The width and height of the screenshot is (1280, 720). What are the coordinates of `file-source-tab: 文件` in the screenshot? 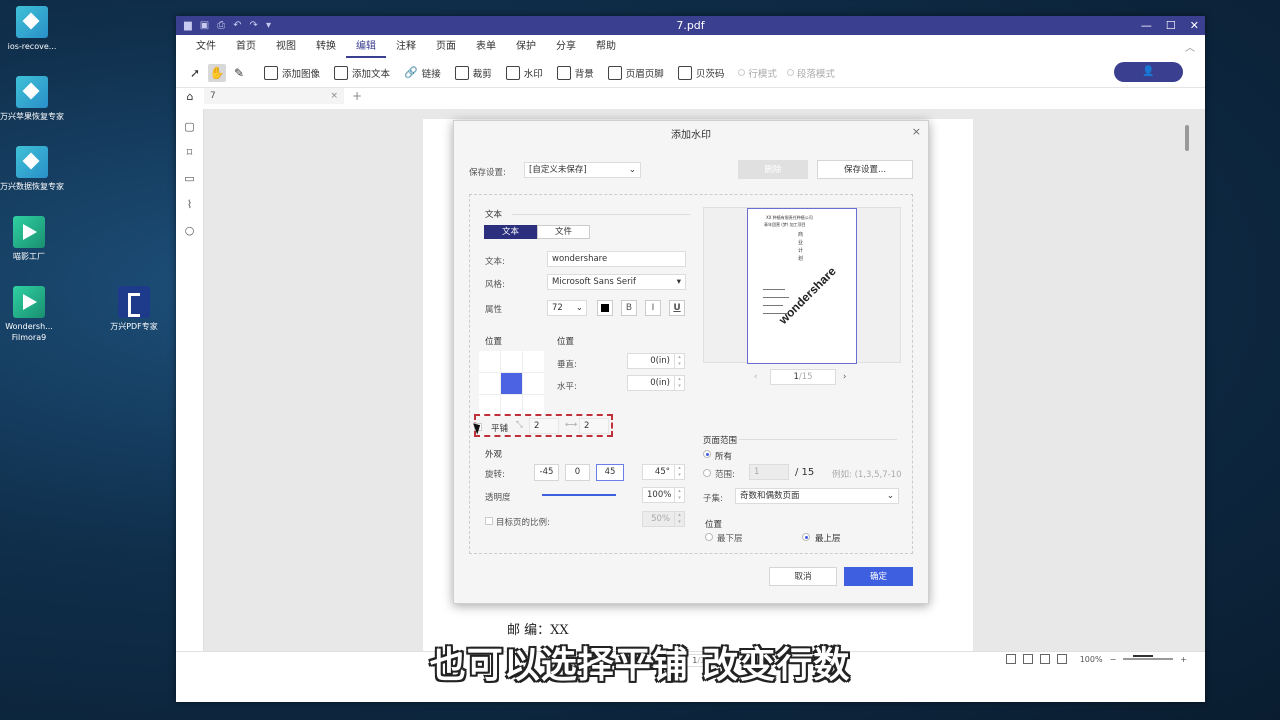 It's located at (563, 232).